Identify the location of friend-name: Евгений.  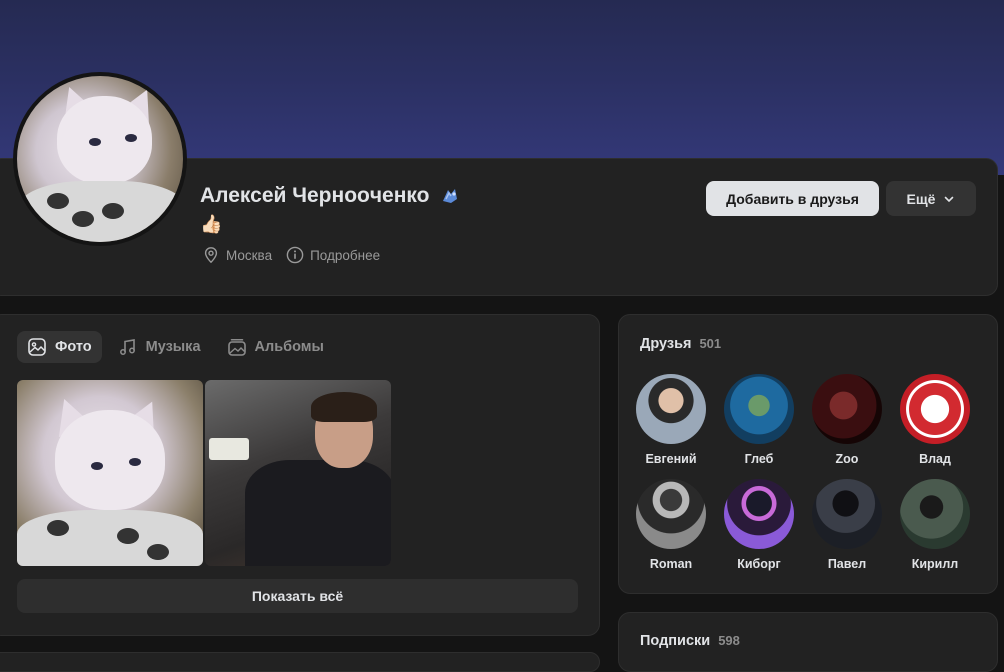
(671, 459).